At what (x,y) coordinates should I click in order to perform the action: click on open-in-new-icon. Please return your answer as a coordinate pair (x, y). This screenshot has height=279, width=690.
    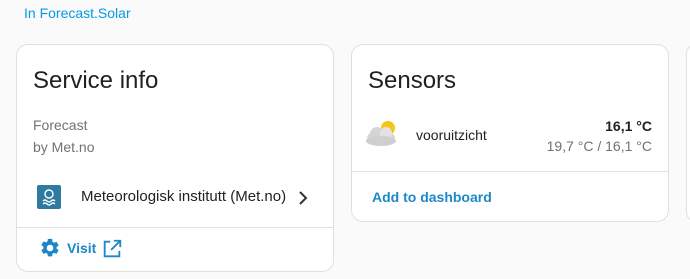
    Looking at the image, I should click on (112, 251).